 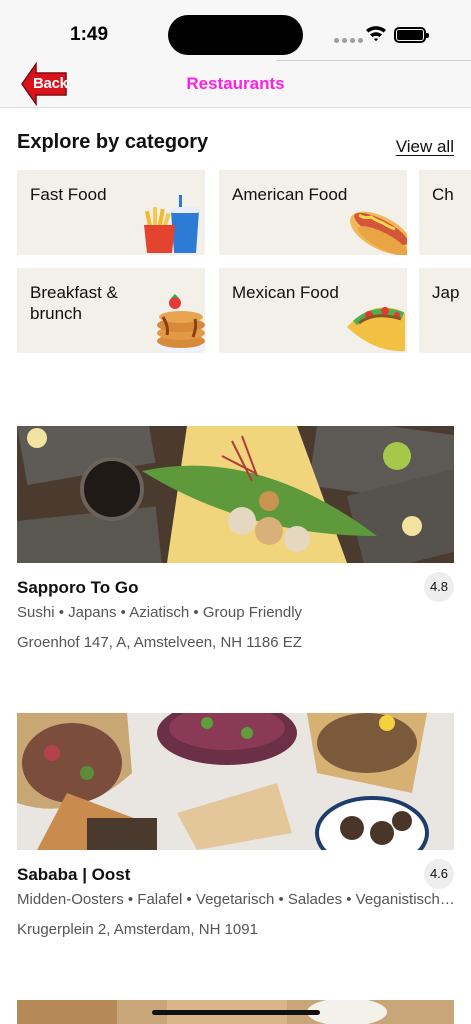 I want to click on category-card-partial: Ch, so click(x=445, y=212).